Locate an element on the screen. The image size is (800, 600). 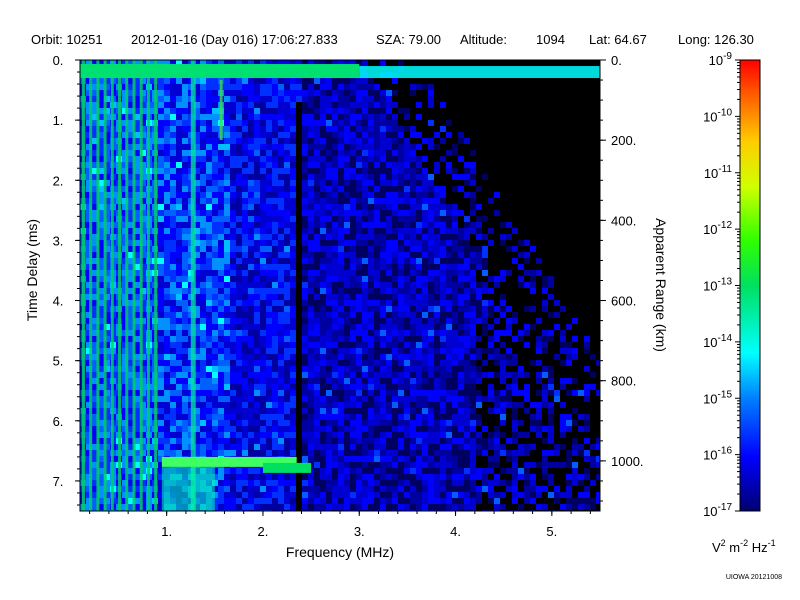
y-right-tick-label: 600. is located at coordinates (623, 301).